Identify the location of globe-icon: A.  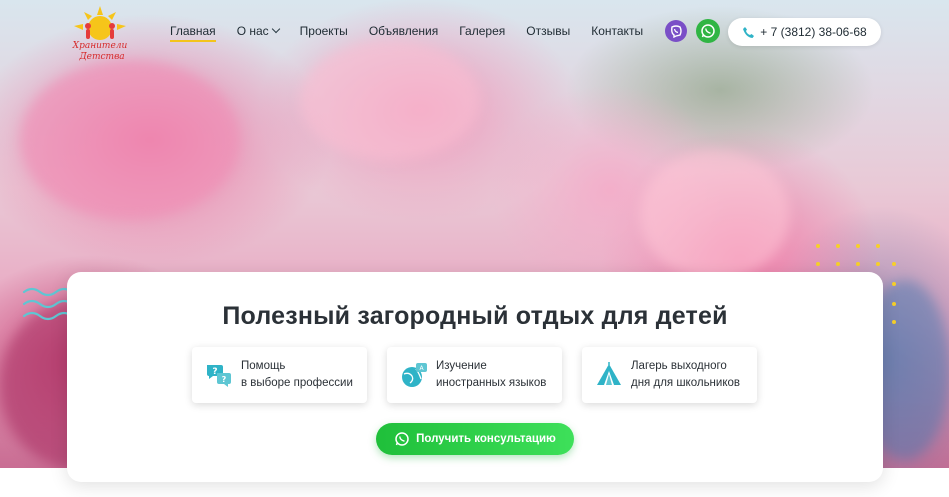
(414, 375).